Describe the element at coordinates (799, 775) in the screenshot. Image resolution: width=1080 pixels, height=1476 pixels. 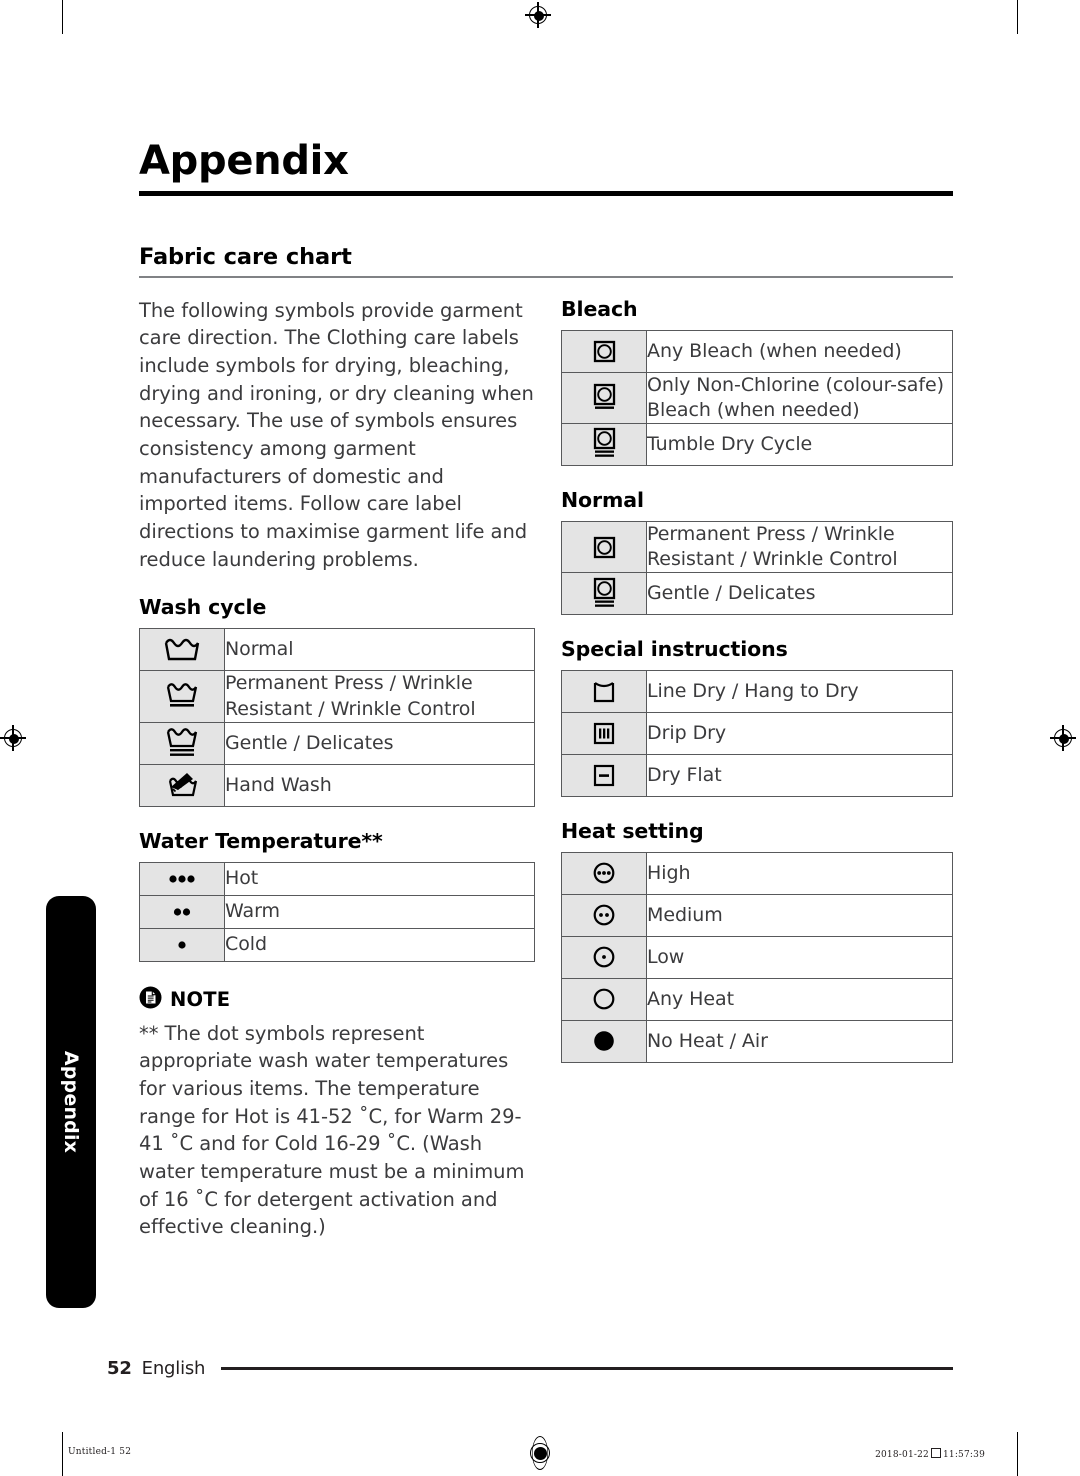
I see `special-instructions-label: Dry Flat` at that location.